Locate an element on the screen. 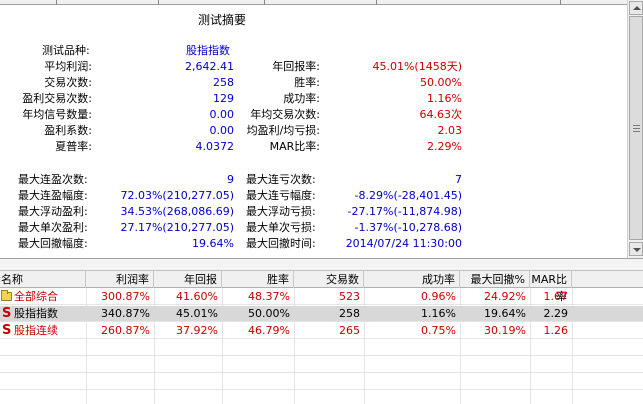  col-header-name: 名称 is located at coordinates (43, 279).